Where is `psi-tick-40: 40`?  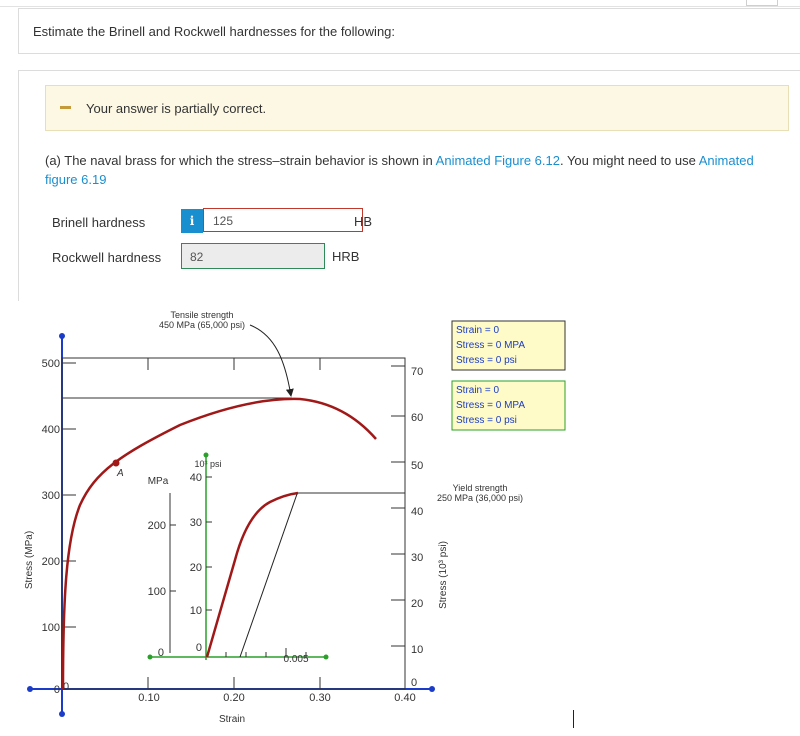 psi-tick-40: 40 is located at coordinates (417, 512).